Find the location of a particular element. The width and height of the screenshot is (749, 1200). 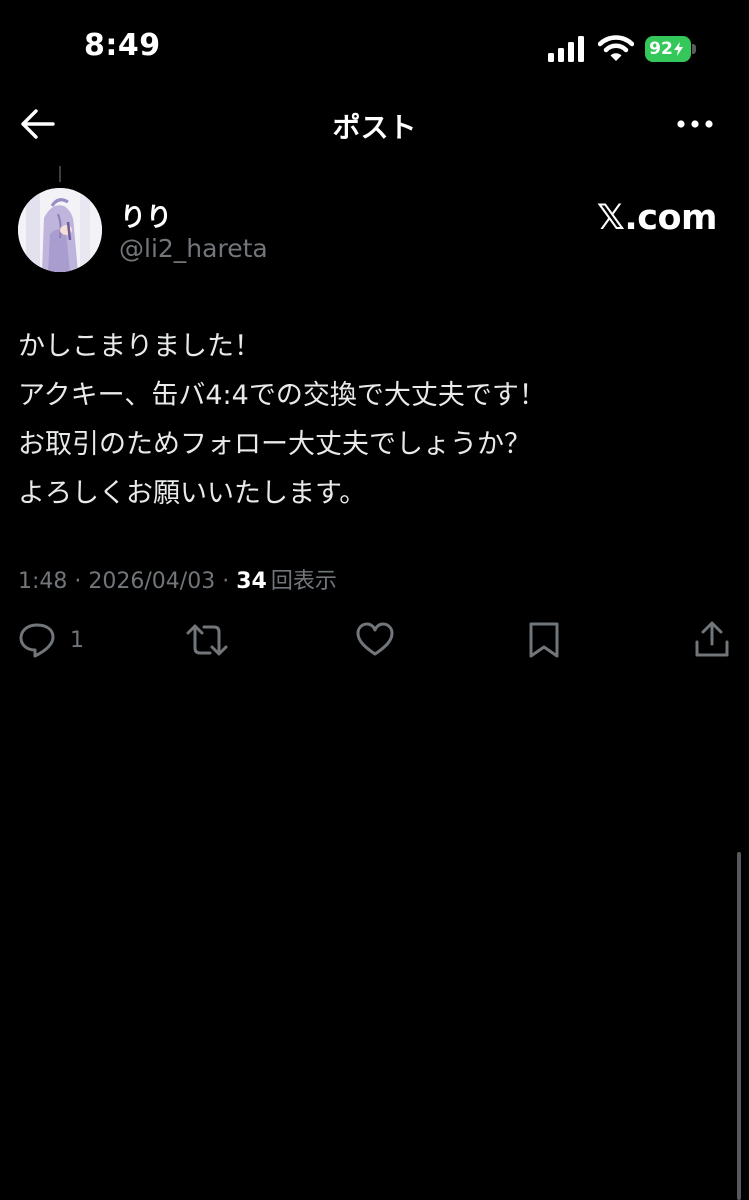

status-time: 8:49 is located at coordinates (122, 45).